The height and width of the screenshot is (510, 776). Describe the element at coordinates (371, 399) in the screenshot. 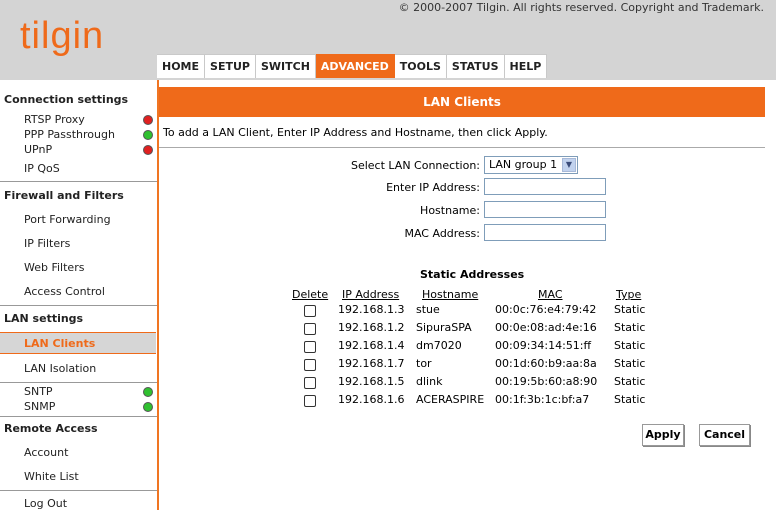

I see `ip-cell: 192.168.1.6` at that location.